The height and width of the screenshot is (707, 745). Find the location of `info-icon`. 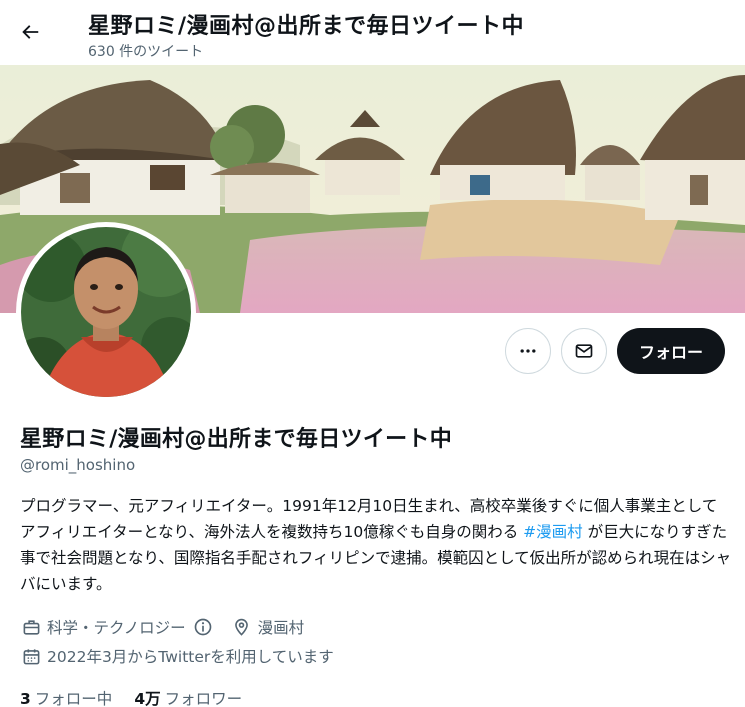

info-icon is located at coordinates (203, 627).